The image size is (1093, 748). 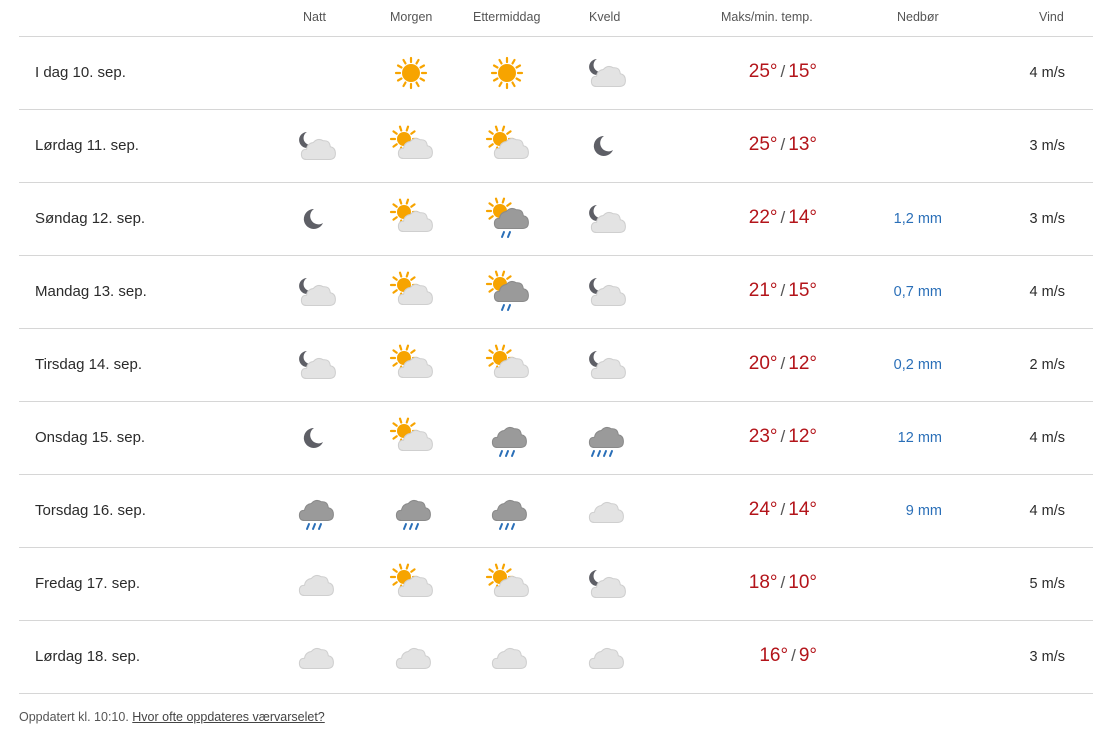 I want to click on min-temp: 9°, so click(x=807, y=655).